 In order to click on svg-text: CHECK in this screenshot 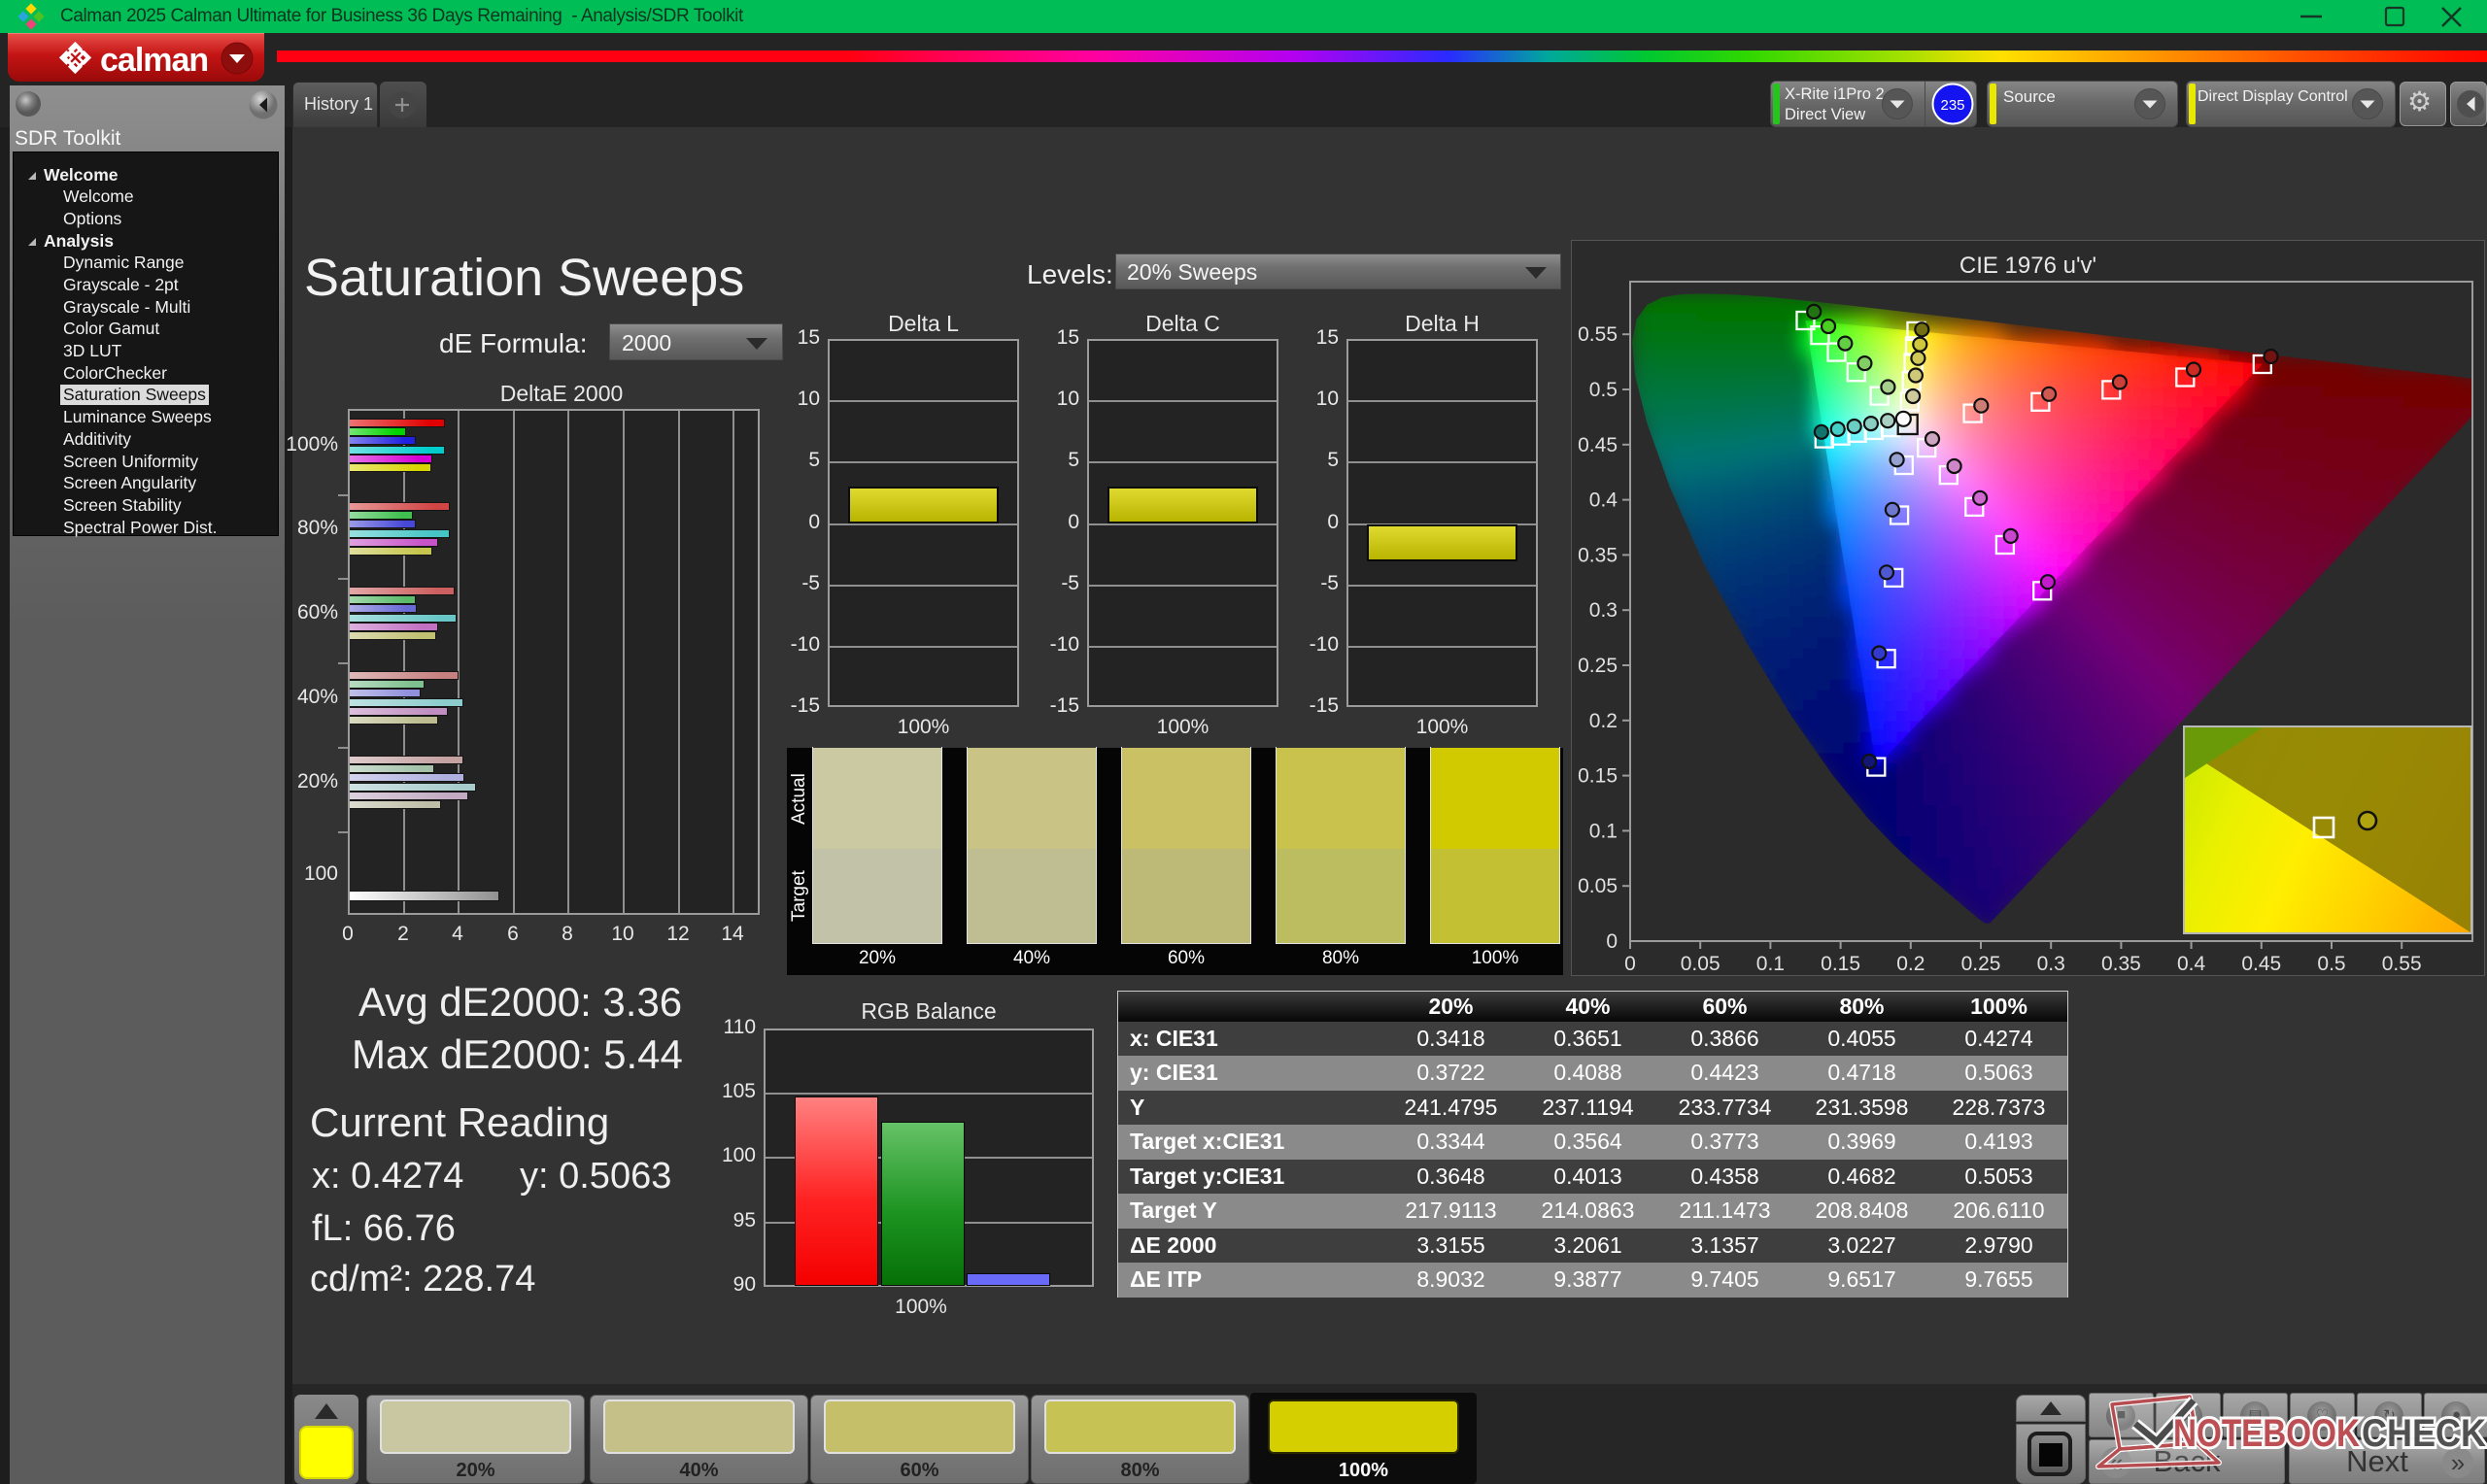, I will do `click(2424, 1433)`.